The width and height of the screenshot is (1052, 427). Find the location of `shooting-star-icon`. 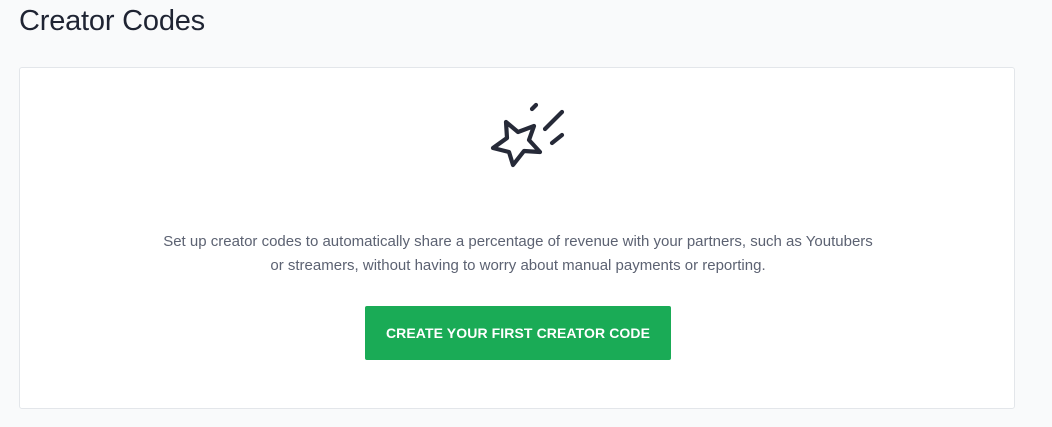

shooting-star-icon is located at coordinates (527, 135).